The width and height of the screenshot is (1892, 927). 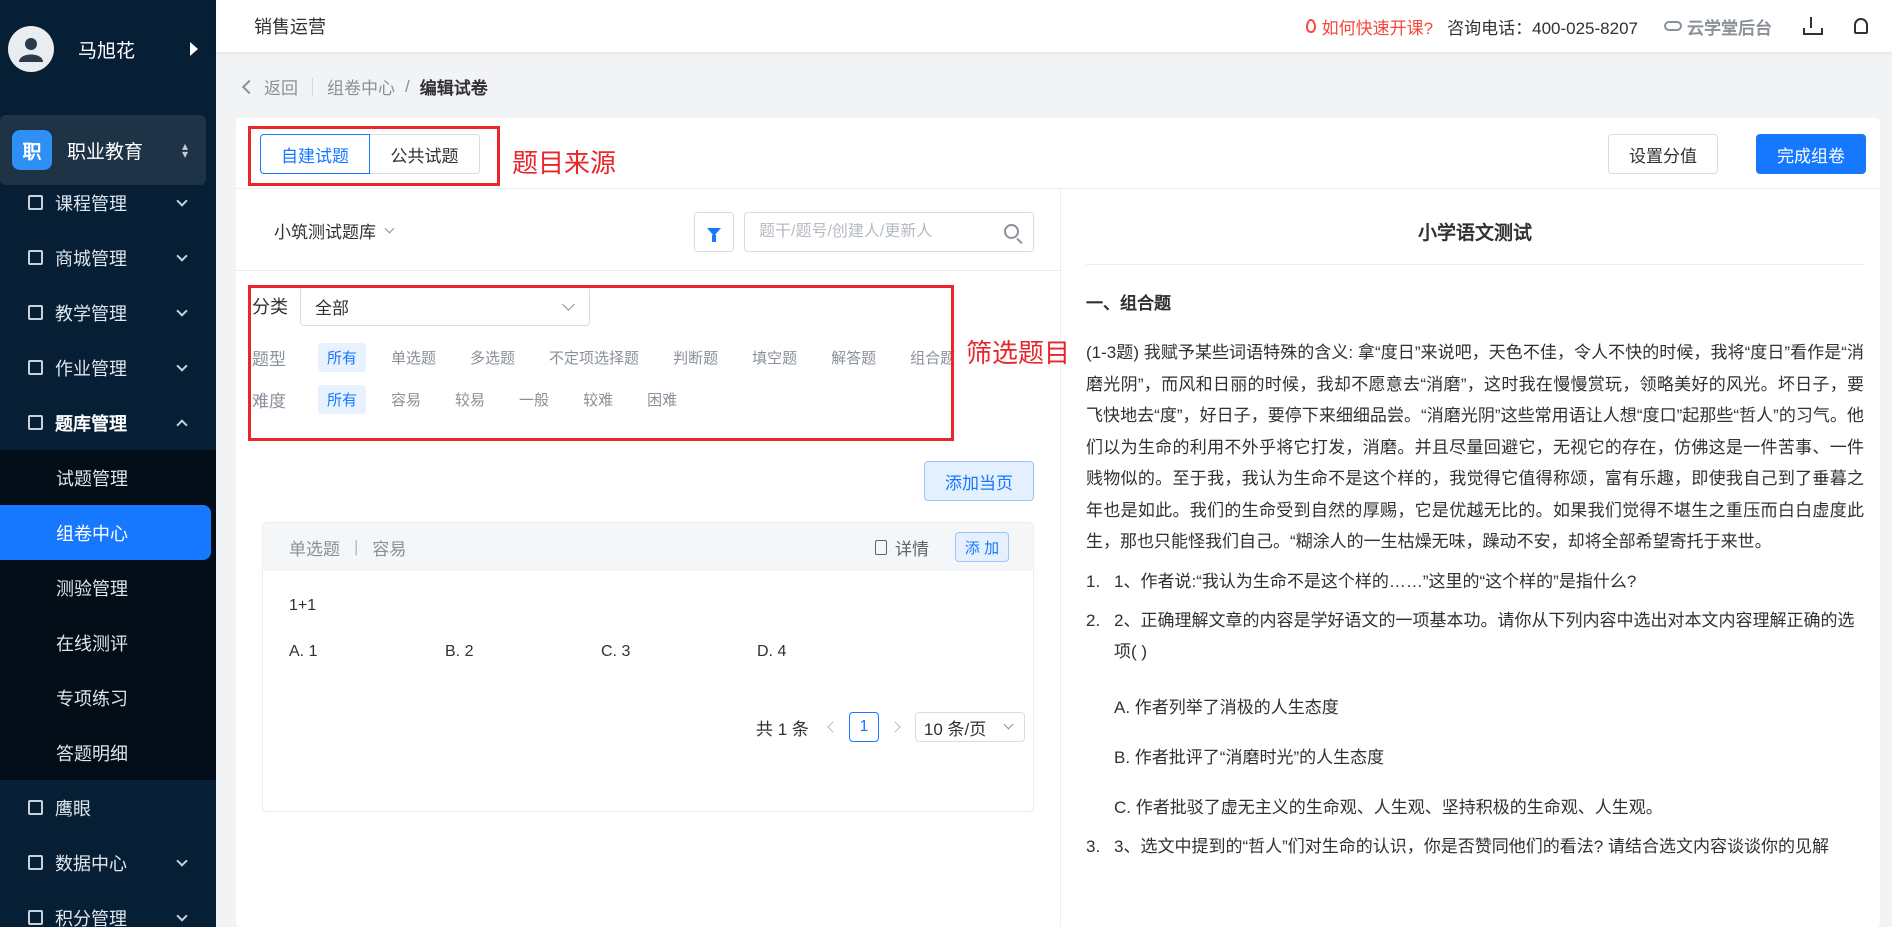 What do you see at coordinates (374, 156) in the screenshot?
I see `annotation-box-source` at bounding box center [374, 156].